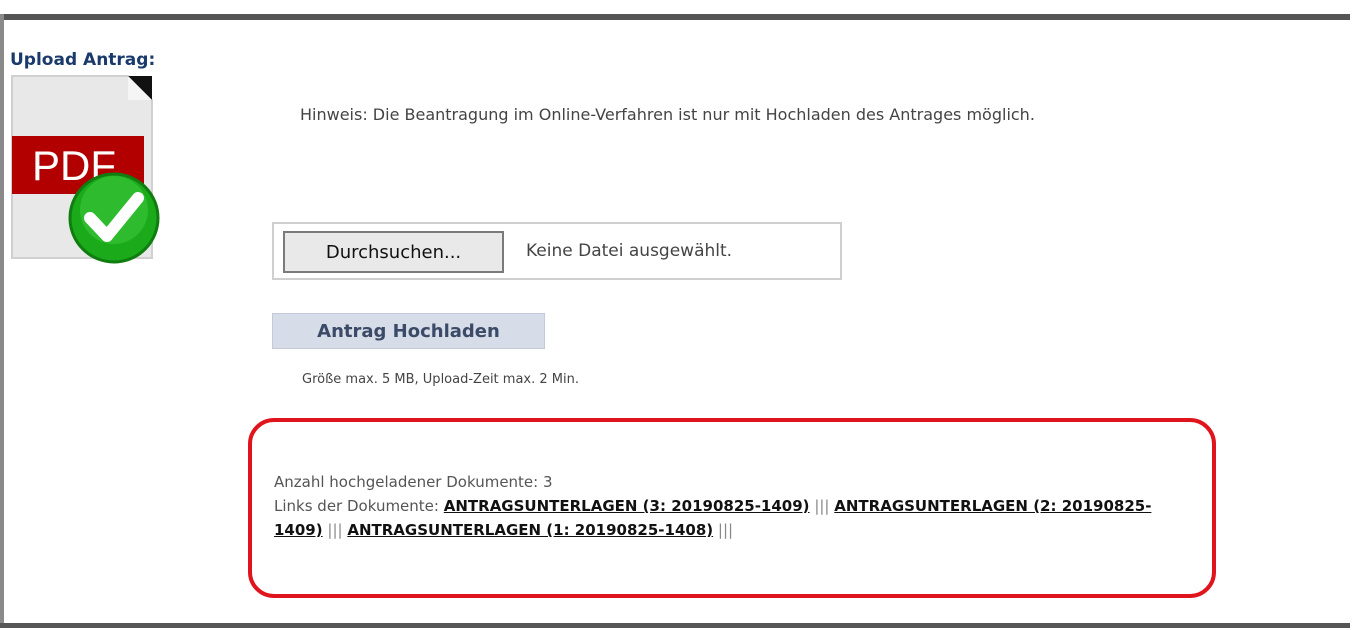 This screenshot has width=1358, height=630. Describe the element at coordinates (440, 379) in the screenshot. I see `upload-limits: Größe max. 5 MB, Upload-Zeit max. 2 Min.` at that location.